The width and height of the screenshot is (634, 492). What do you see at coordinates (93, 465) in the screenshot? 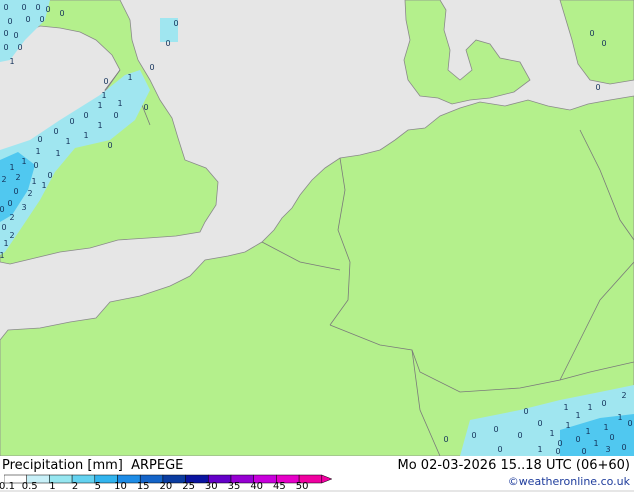
I see `map-title: Precipitation [mm] ARPEGE` at bounding box center [93, 465].